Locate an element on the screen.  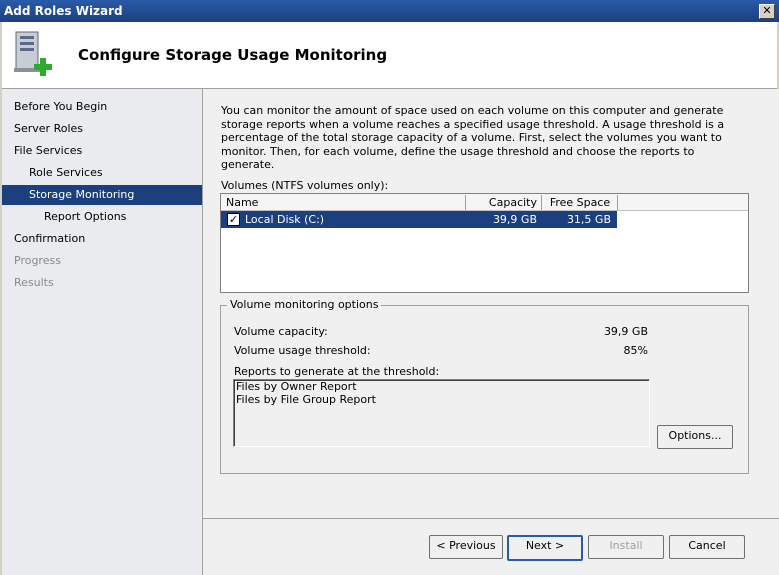
reports-label: Reports to generate at the threshold: is located at coordinates (337, 371).